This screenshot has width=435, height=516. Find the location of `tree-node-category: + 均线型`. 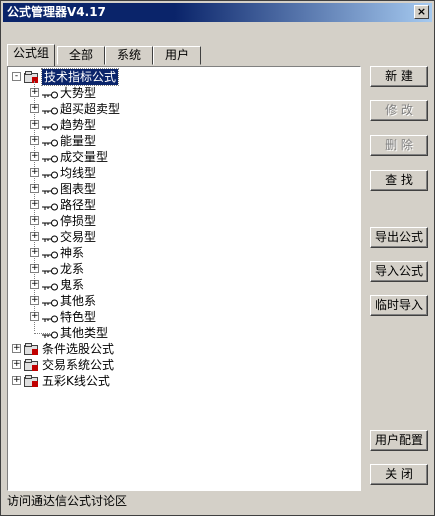

tree-node-category: + 均线型 is located at coordinates (183, 173).